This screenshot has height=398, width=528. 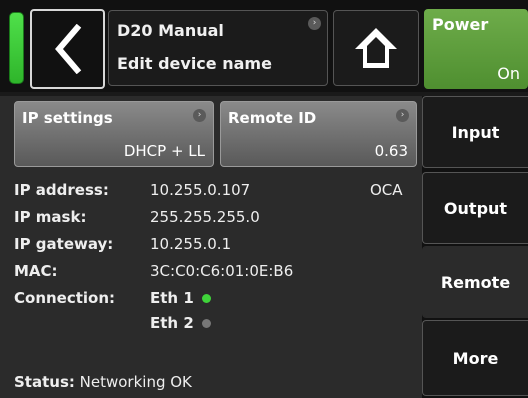 What do you see at coordinates (65, 298) in the screenshot?
I see `connection-label: Connection:` at bounding box center [65, 298].